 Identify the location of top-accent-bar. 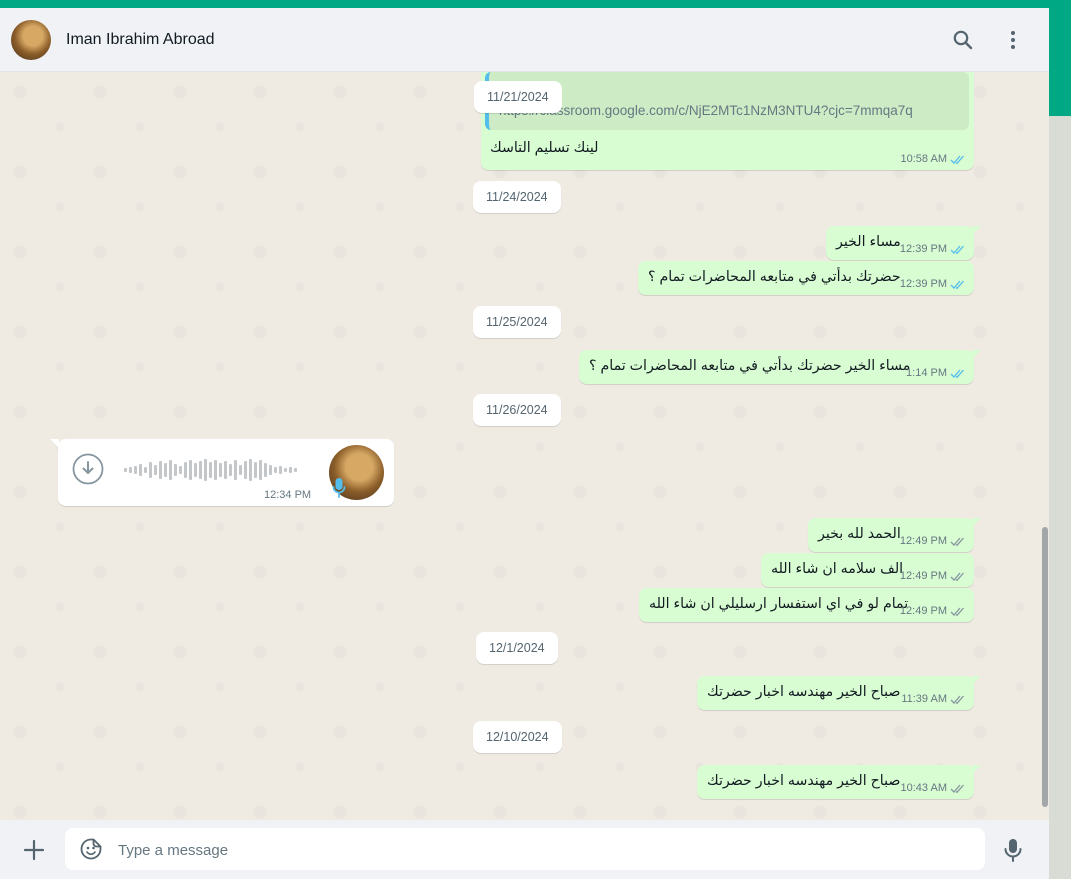
(535, 4).